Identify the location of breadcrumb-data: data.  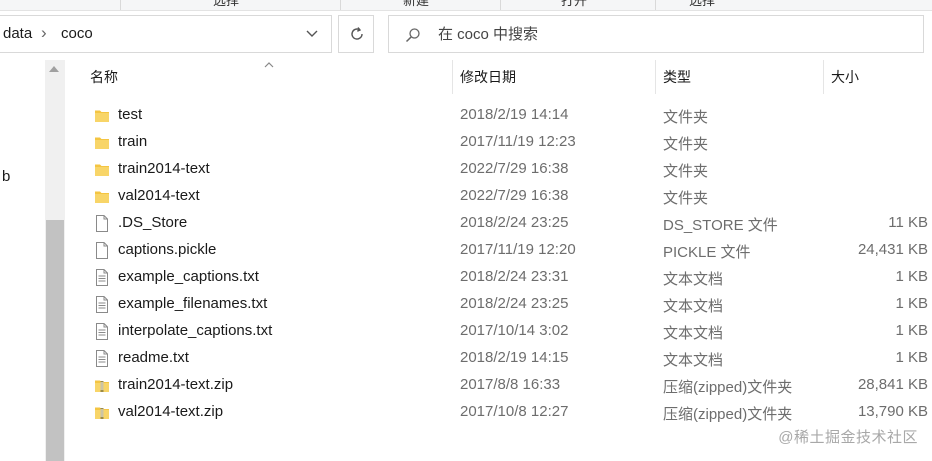
(17, 33).